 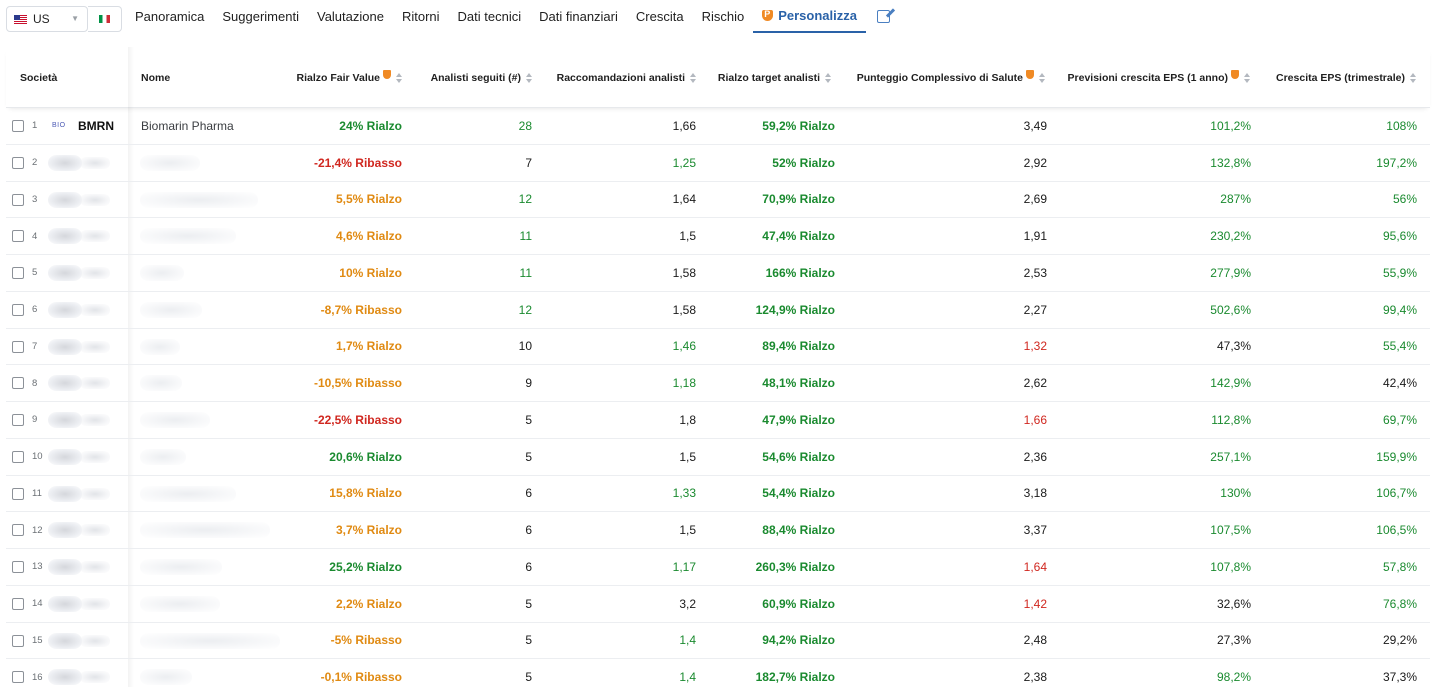 I want to click on header-eps-forecast: Previsioni crescita EPS (1 anno), so click(x=1150, y=77).